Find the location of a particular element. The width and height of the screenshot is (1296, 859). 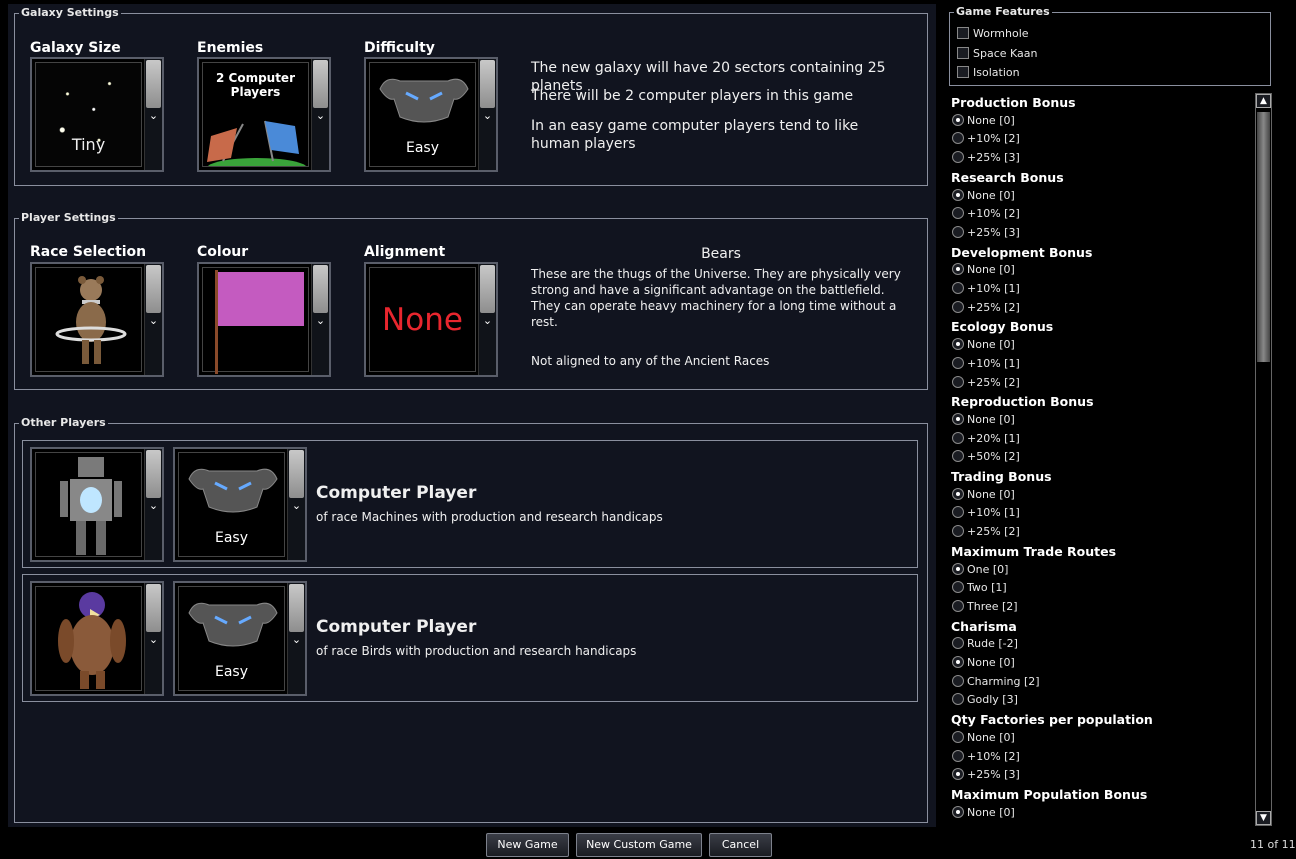

player1-race-dropdown: ⌄ is located at coordinates (153, 504).